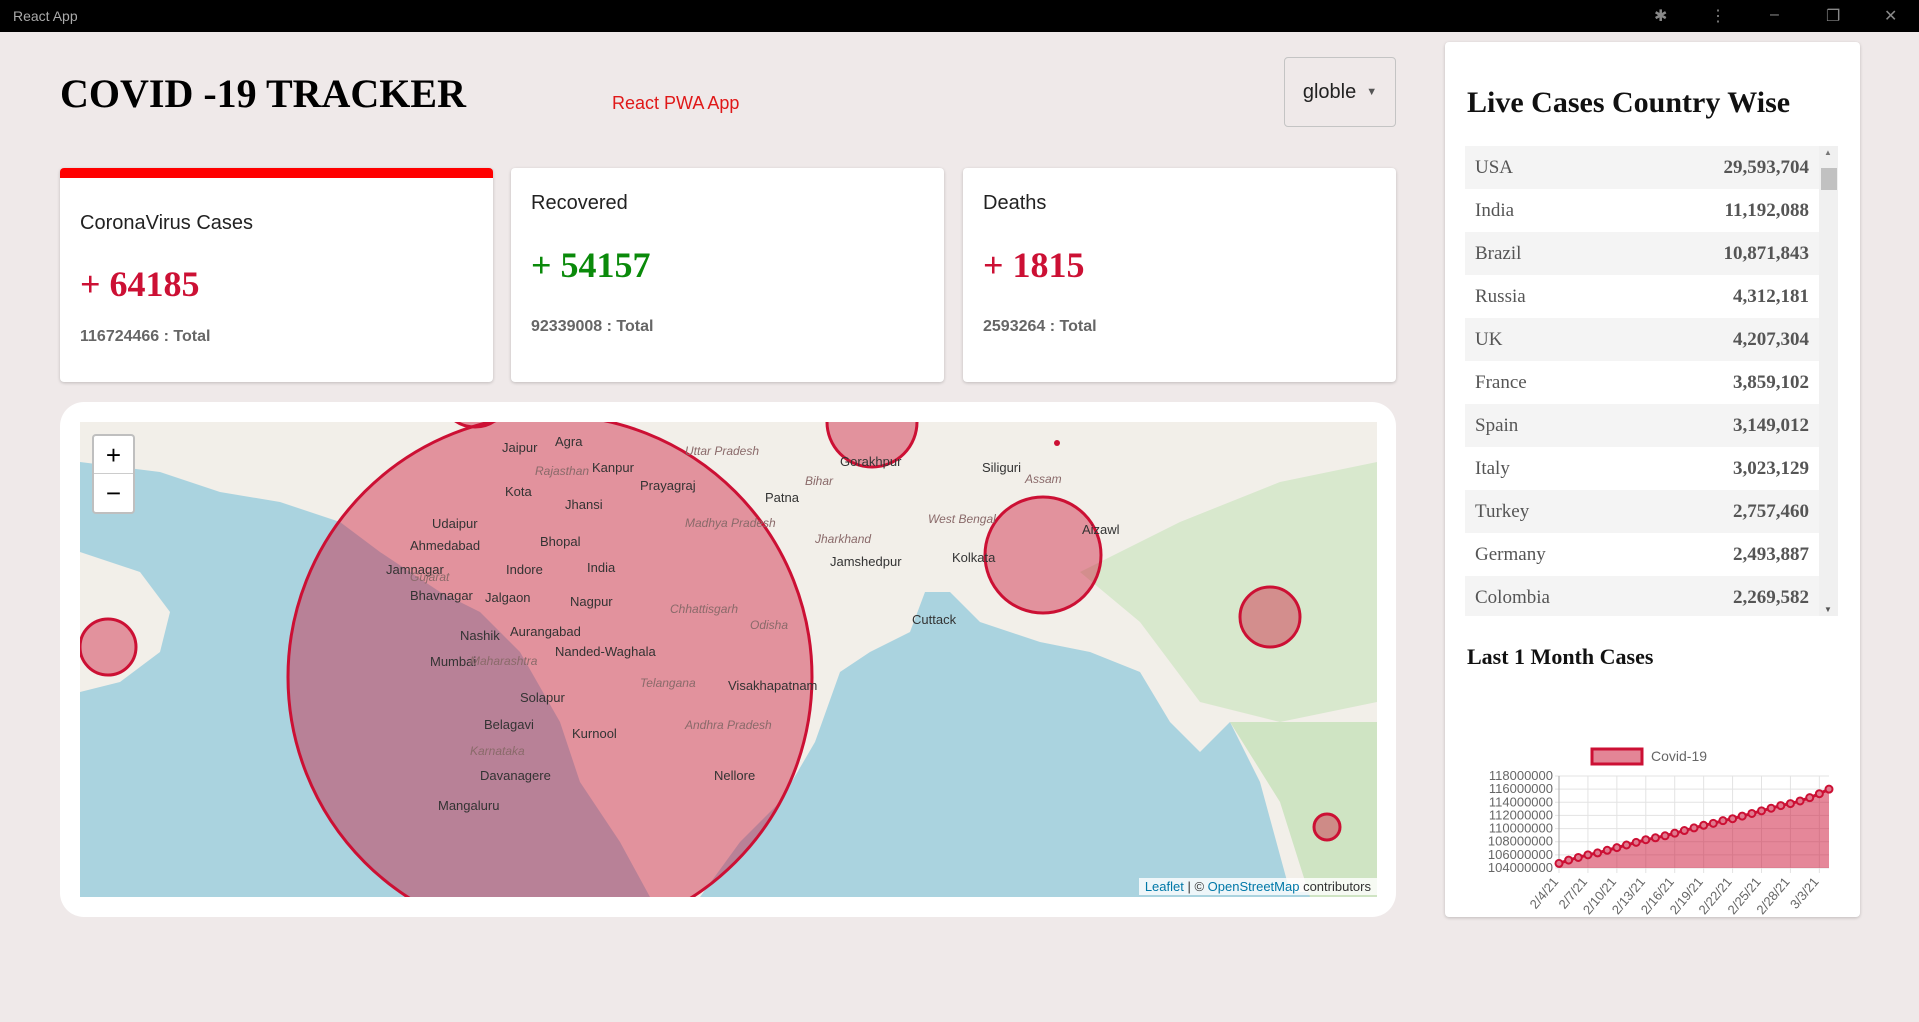  What do you see at coordinates (1833, 16) in the screenshot?
I see `restore-icon: ❐` at bounding box center [1833, 16].